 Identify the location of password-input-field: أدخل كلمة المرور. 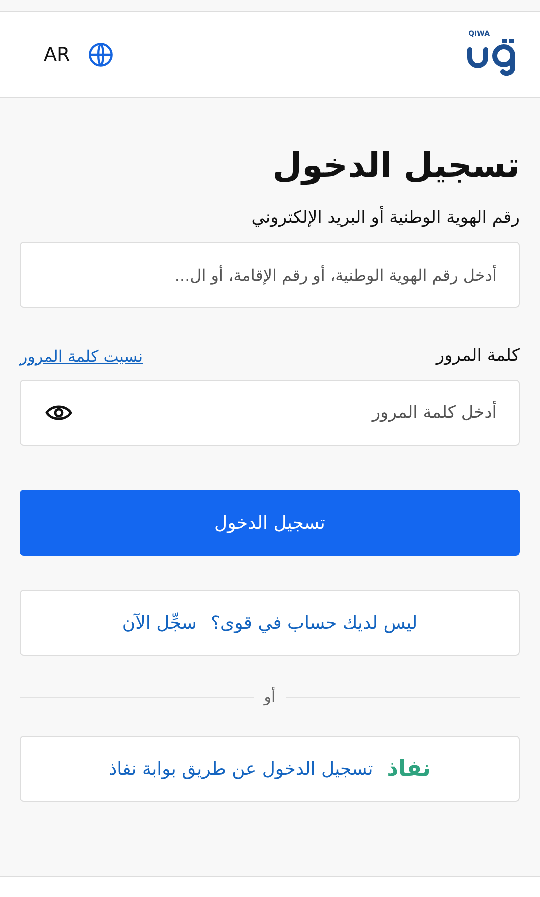
(434, 413).